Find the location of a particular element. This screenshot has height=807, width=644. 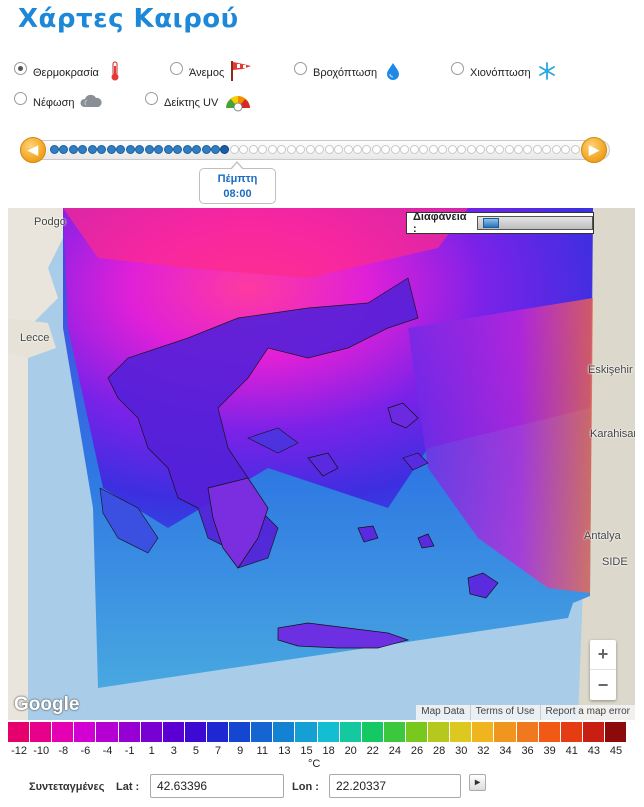

legend-value: 36 is located at coordinates (527, 751).